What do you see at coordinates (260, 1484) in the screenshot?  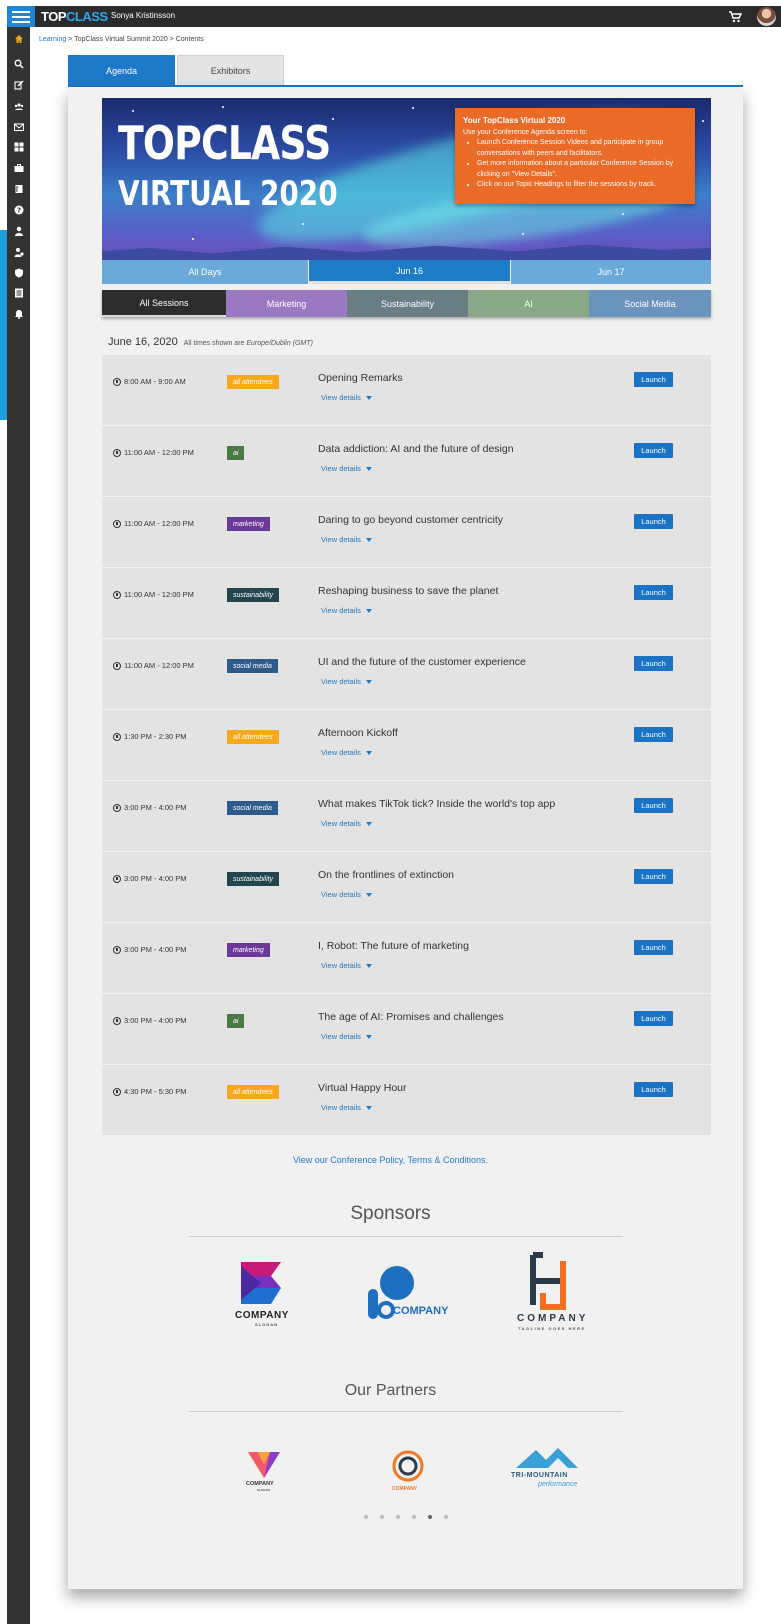 I see `partner-logo-1-name: COMPANY` at bounding box center [260, 1484].